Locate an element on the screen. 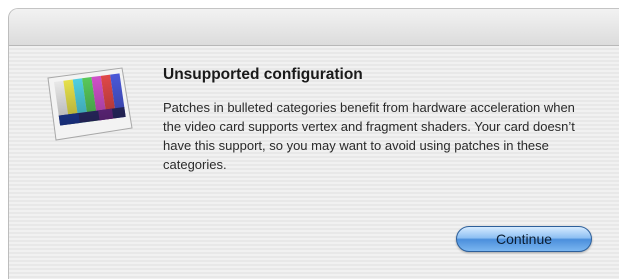 The image size is (619, 279). window-titlebar is located at coordinates (314, 27).